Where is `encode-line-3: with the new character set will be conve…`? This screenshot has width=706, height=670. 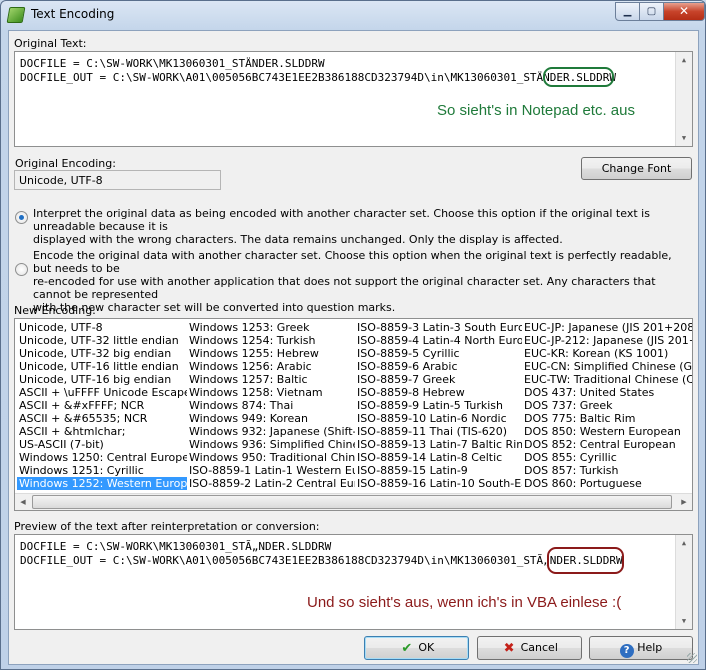
encode-line-3: with the new character set will be conve… is located at coordinates (214, 307).